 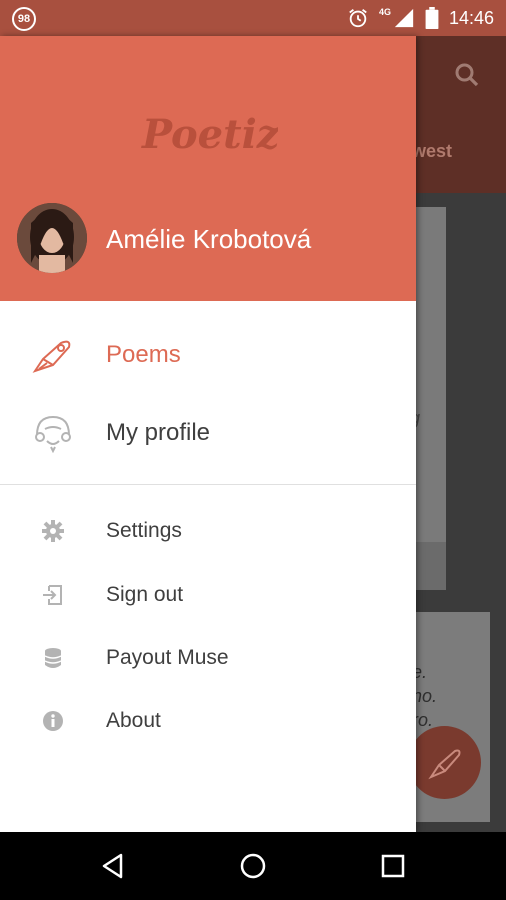 I want to click on drawer-item-label: About, so click(x=133, y=720).